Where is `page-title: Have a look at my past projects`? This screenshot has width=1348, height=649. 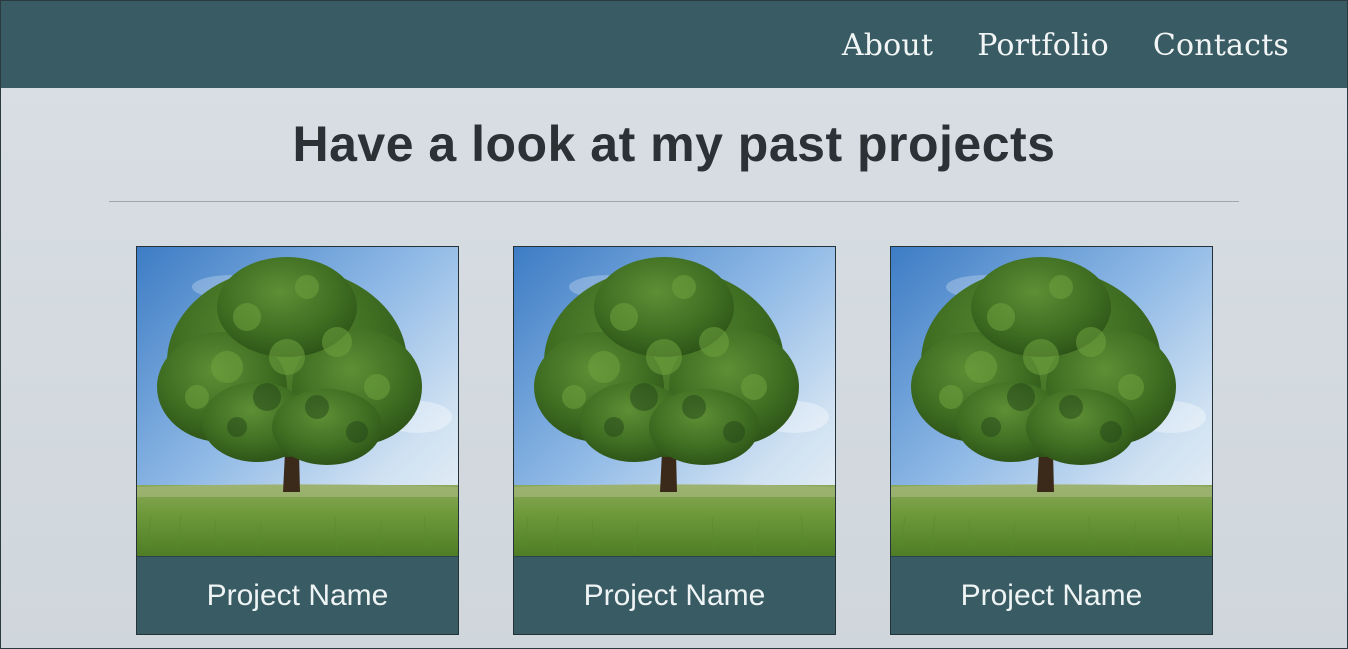 page-title: Have a look at my past projects is located at coordinates (674, 144).